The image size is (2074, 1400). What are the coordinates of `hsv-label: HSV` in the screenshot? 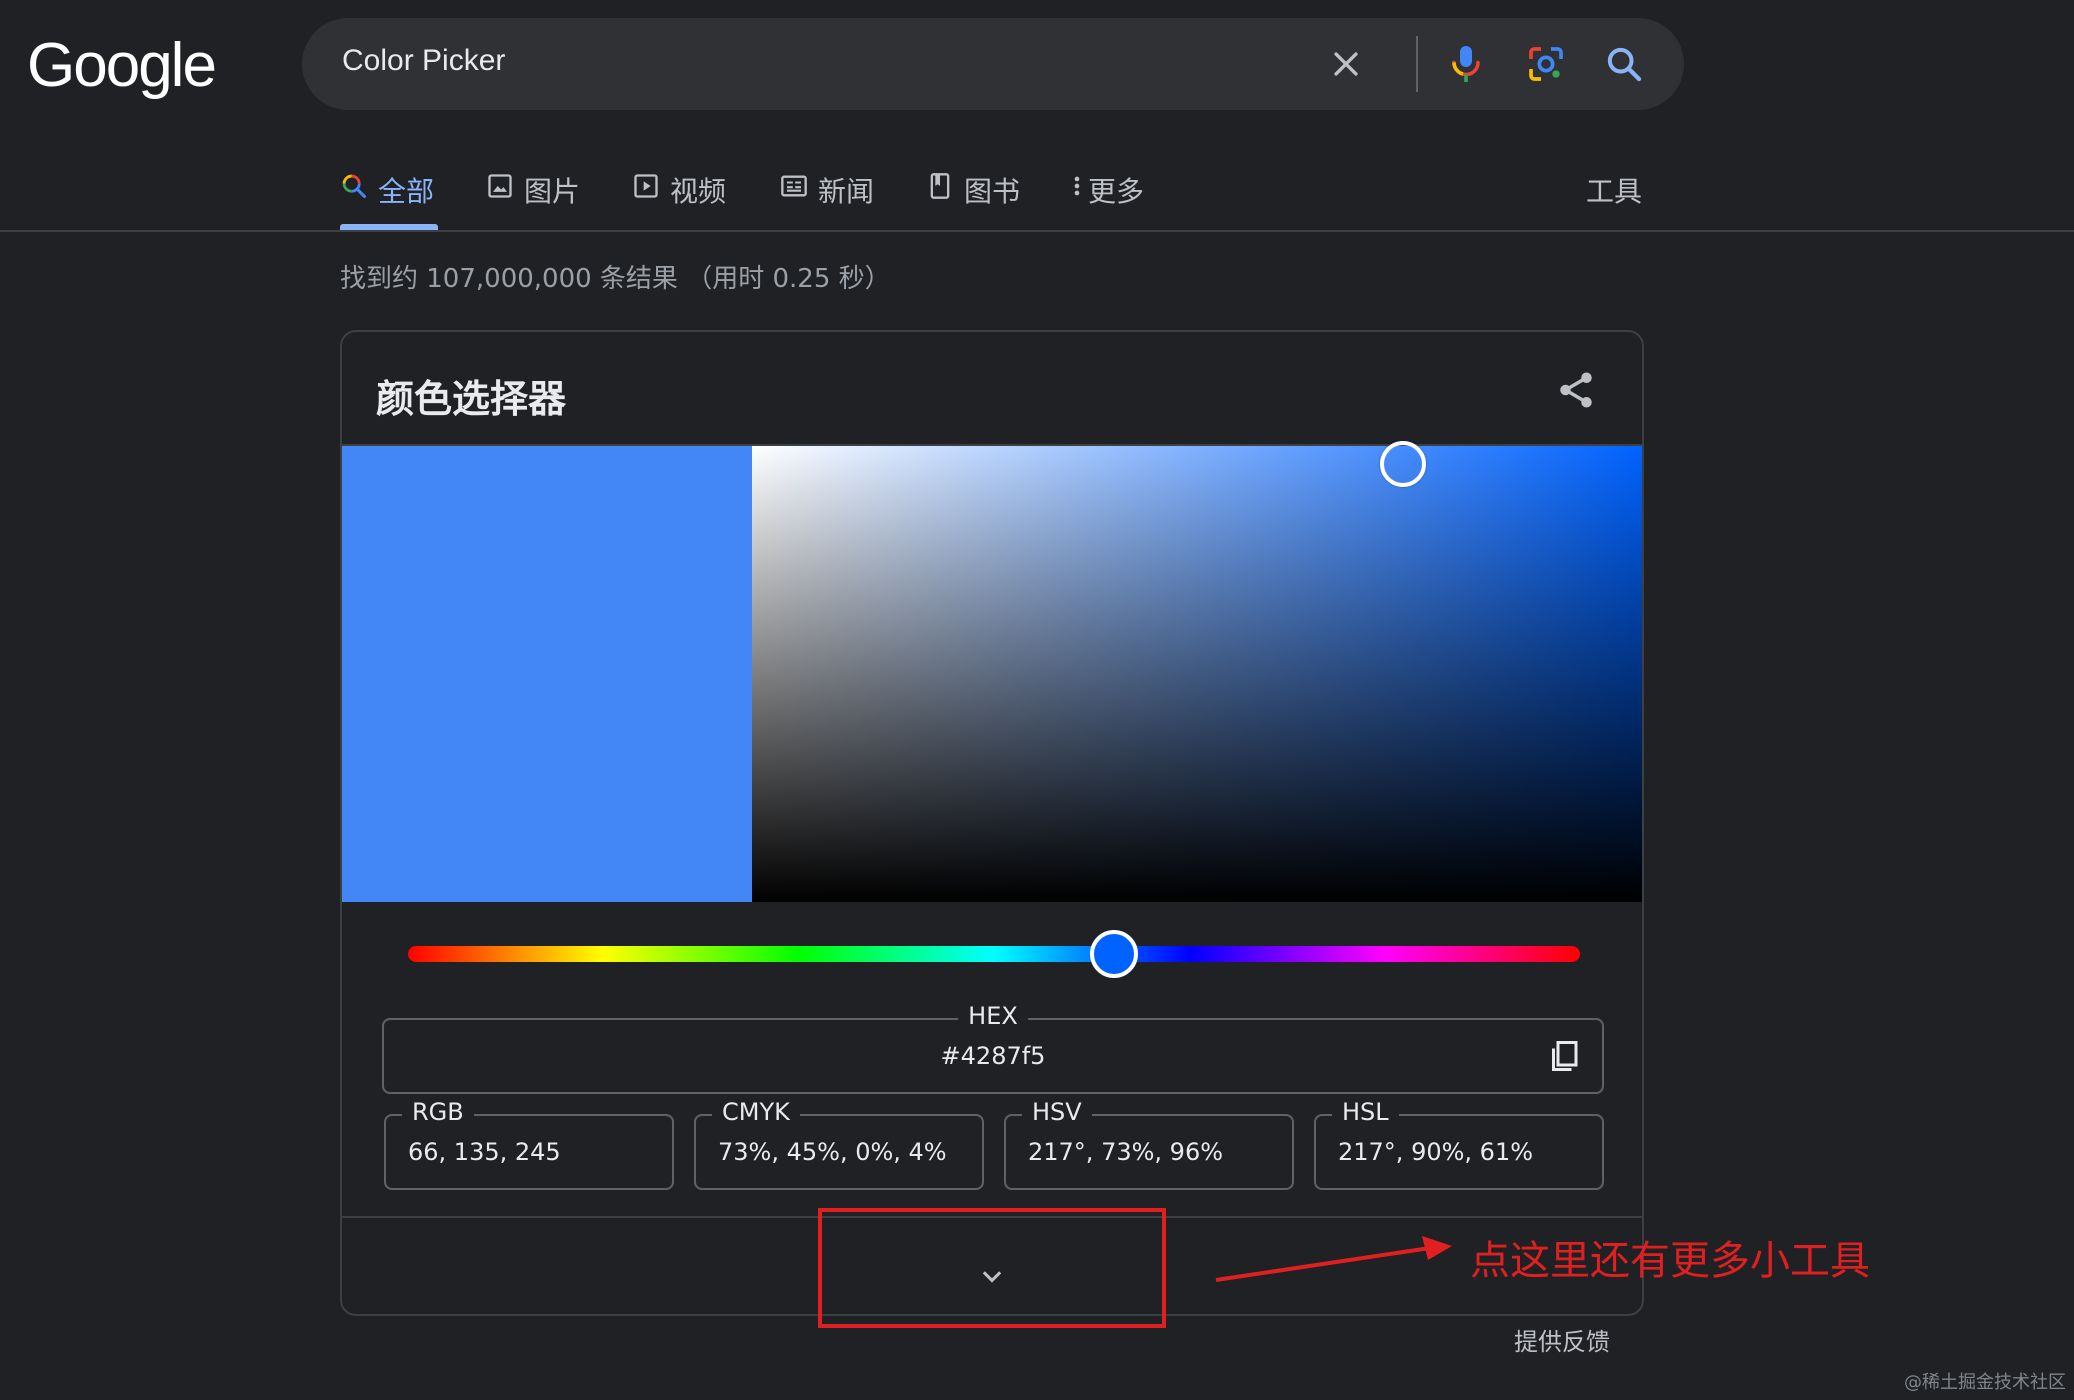 It's located at (1057, 1112).